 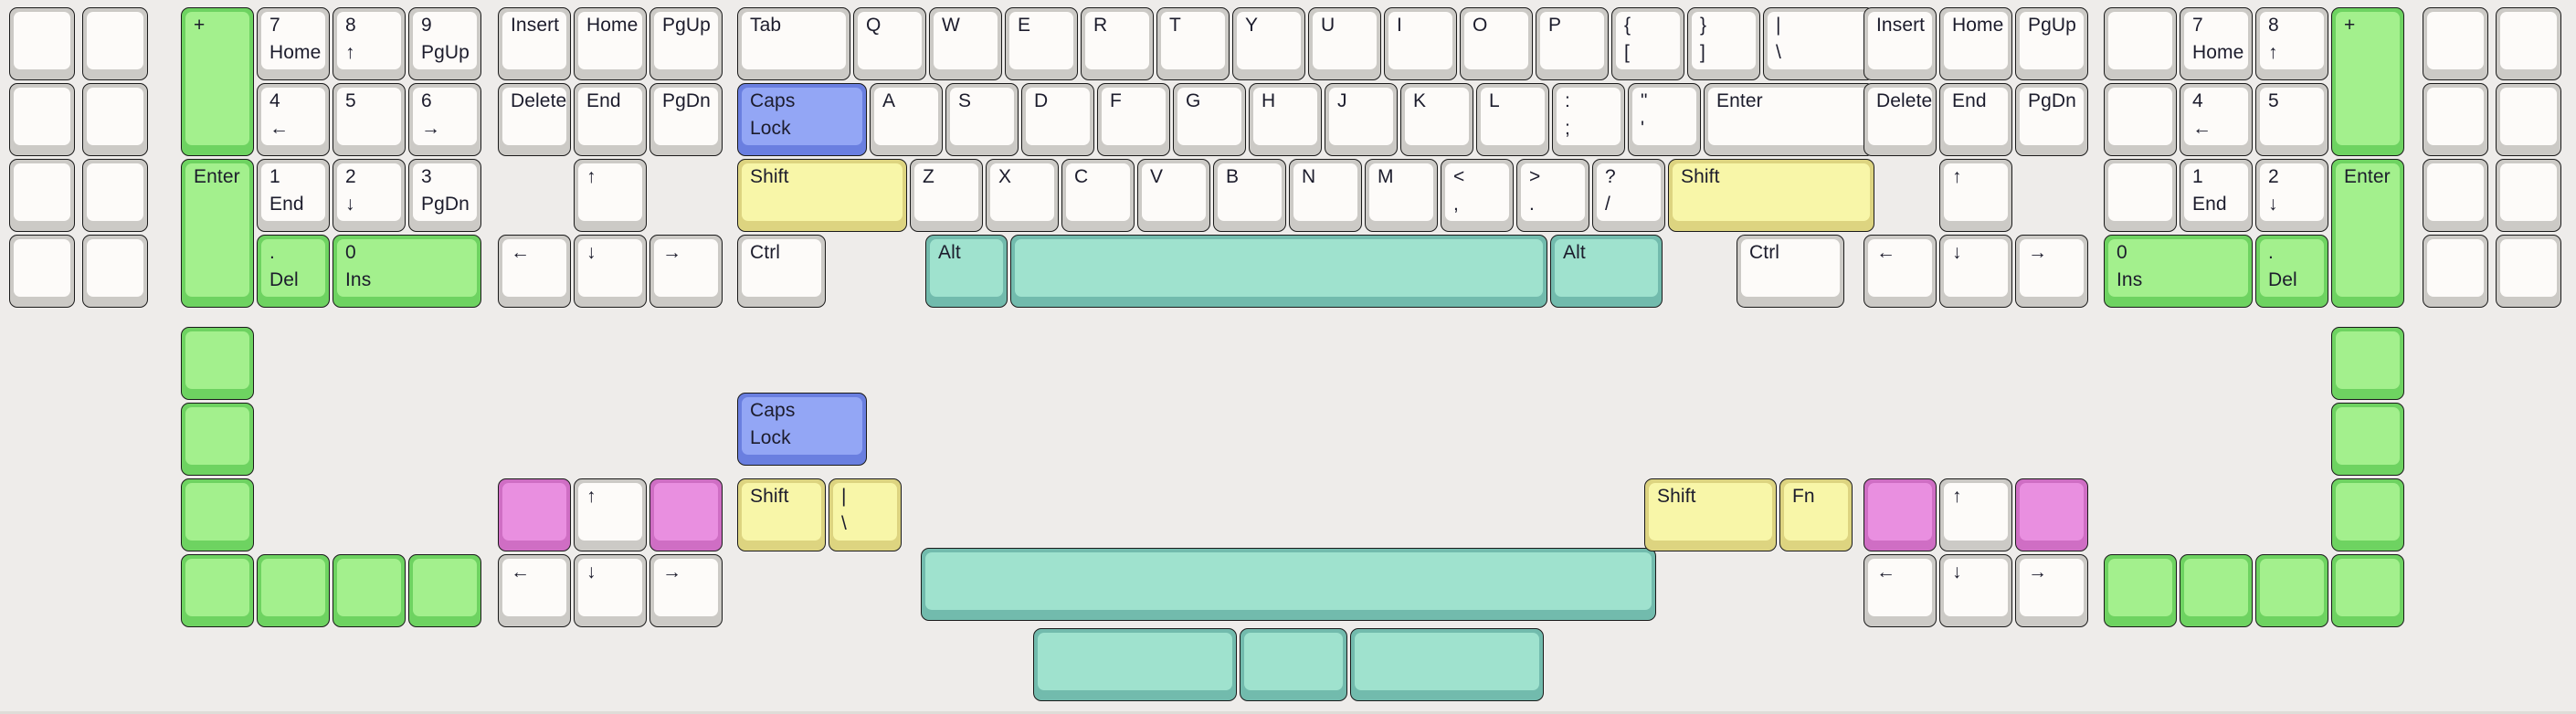 I want to click on key-rmod-shift: Shift, so click(x=1710, y=514).